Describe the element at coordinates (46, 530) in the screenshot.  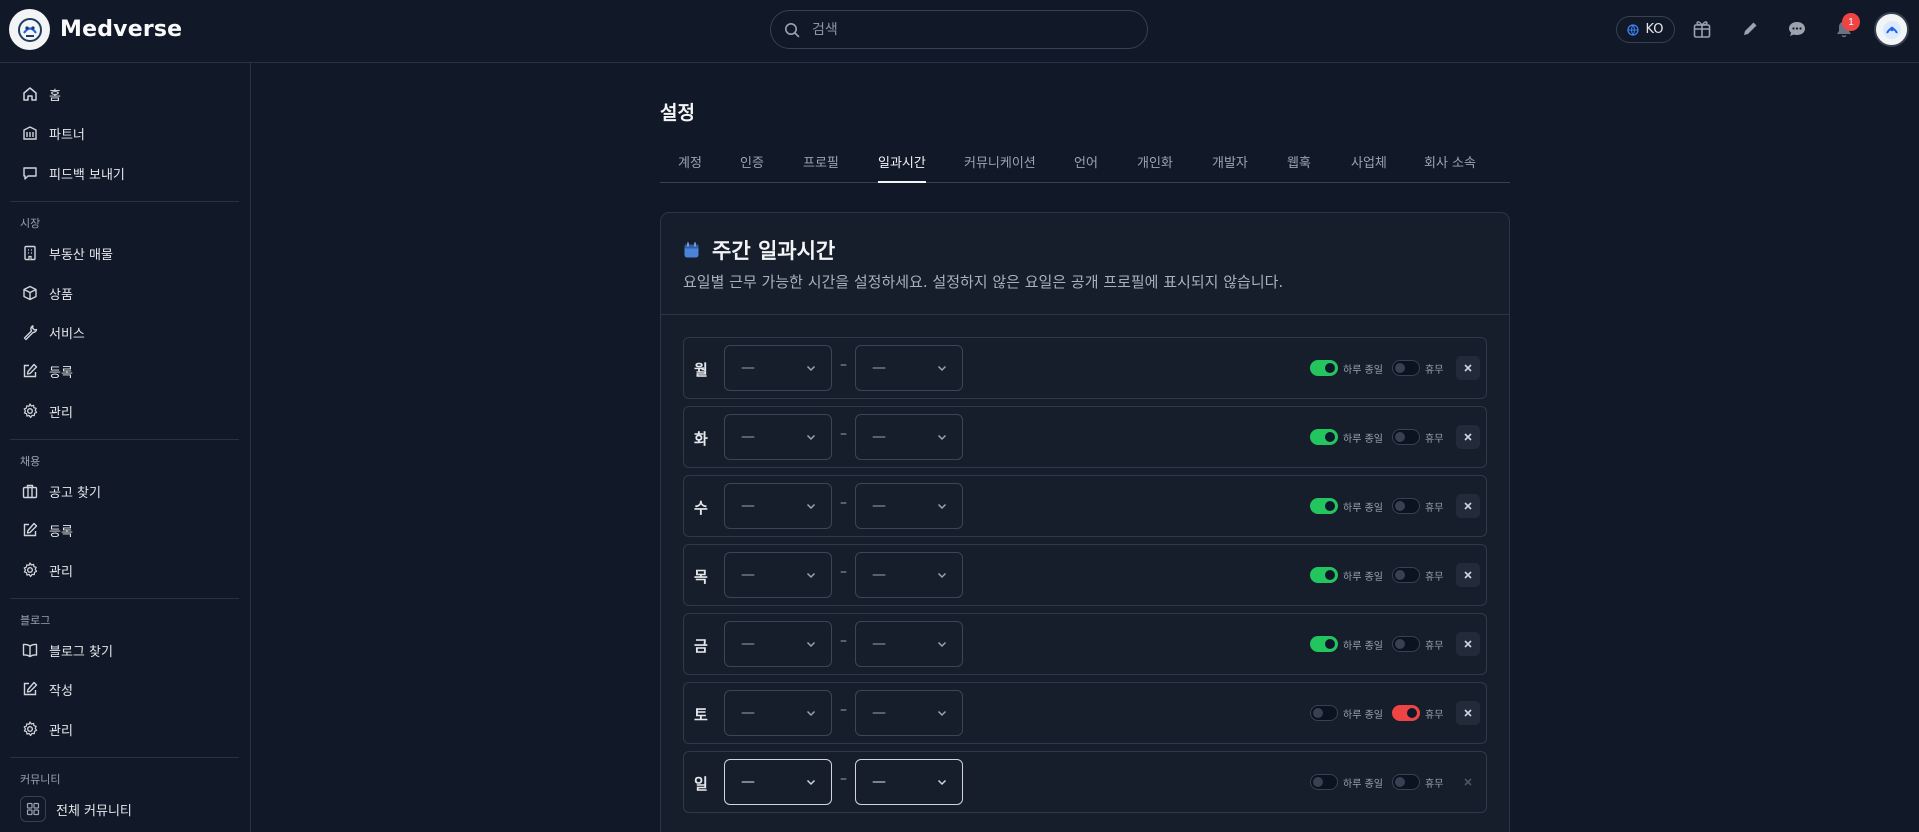
I see `sidebar-item-jobs-register: 등록` at that location.